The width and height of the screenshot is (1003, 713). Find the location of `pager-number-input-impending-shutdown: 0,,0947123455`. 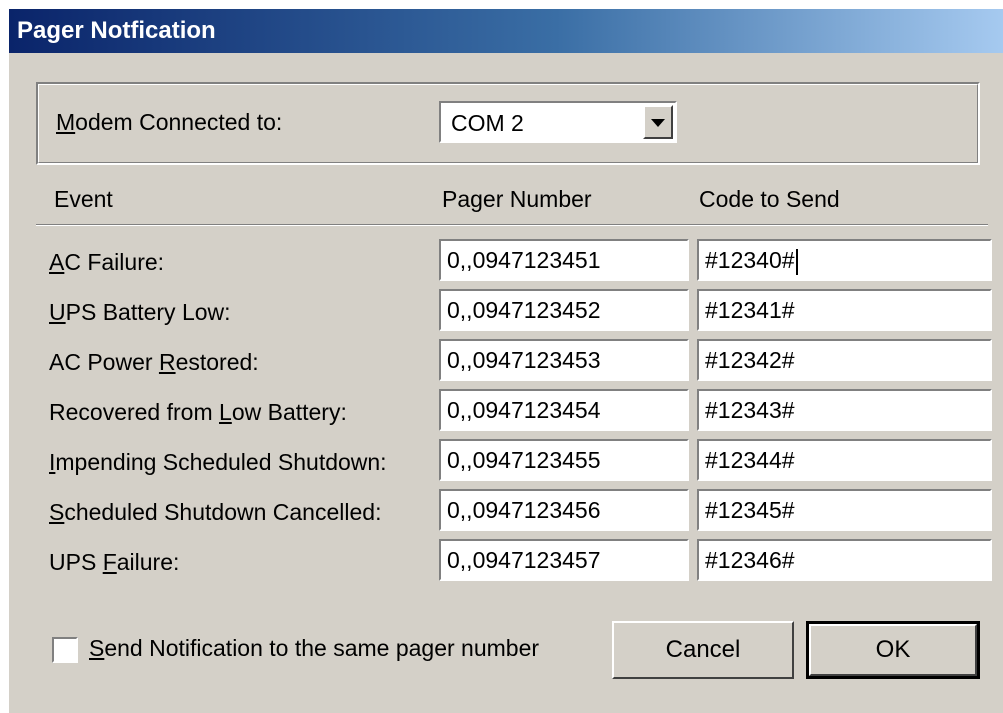

pager-number-input-impending-shutdown: 0,,0947123455 is located at coordinates (564, 460).